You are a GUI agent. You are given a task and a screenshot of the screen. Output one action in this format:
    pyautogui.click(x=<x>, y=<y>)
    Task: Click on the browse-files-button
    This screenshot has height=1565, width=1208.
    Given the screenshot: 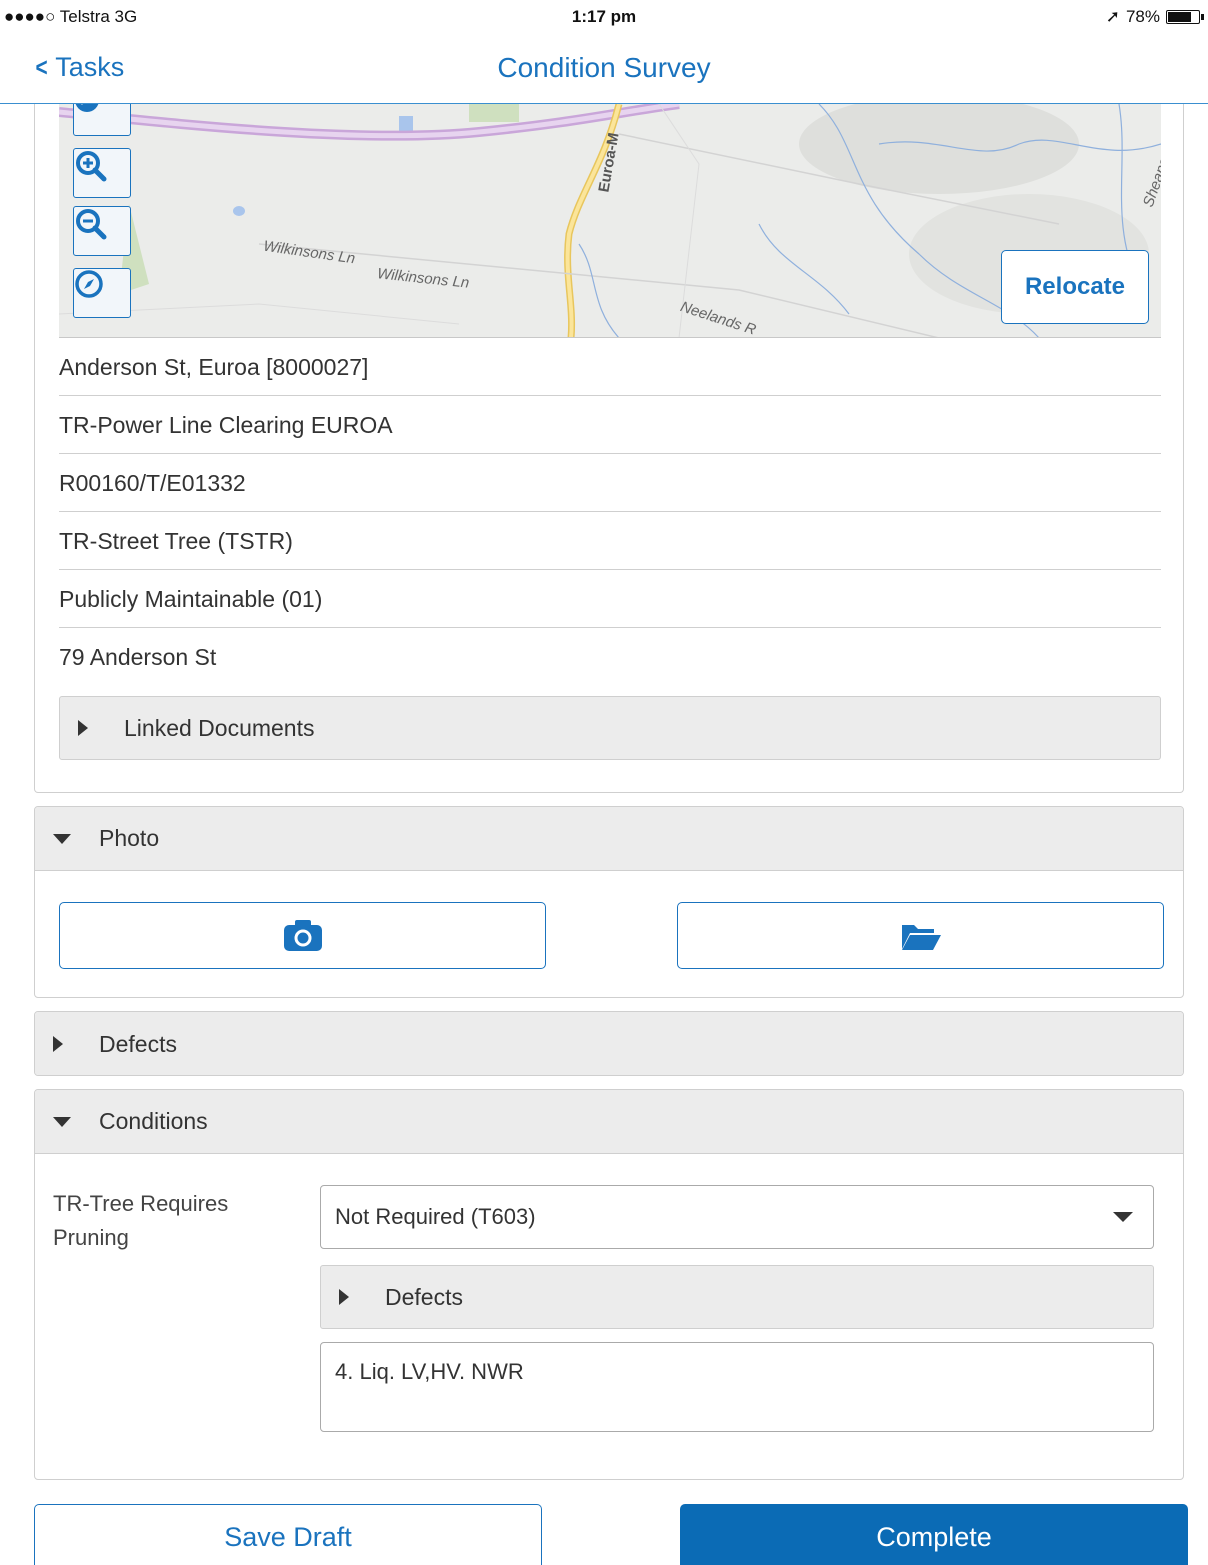 What is the action you would take?
    pyautogui.click(x=920, y=935)
    